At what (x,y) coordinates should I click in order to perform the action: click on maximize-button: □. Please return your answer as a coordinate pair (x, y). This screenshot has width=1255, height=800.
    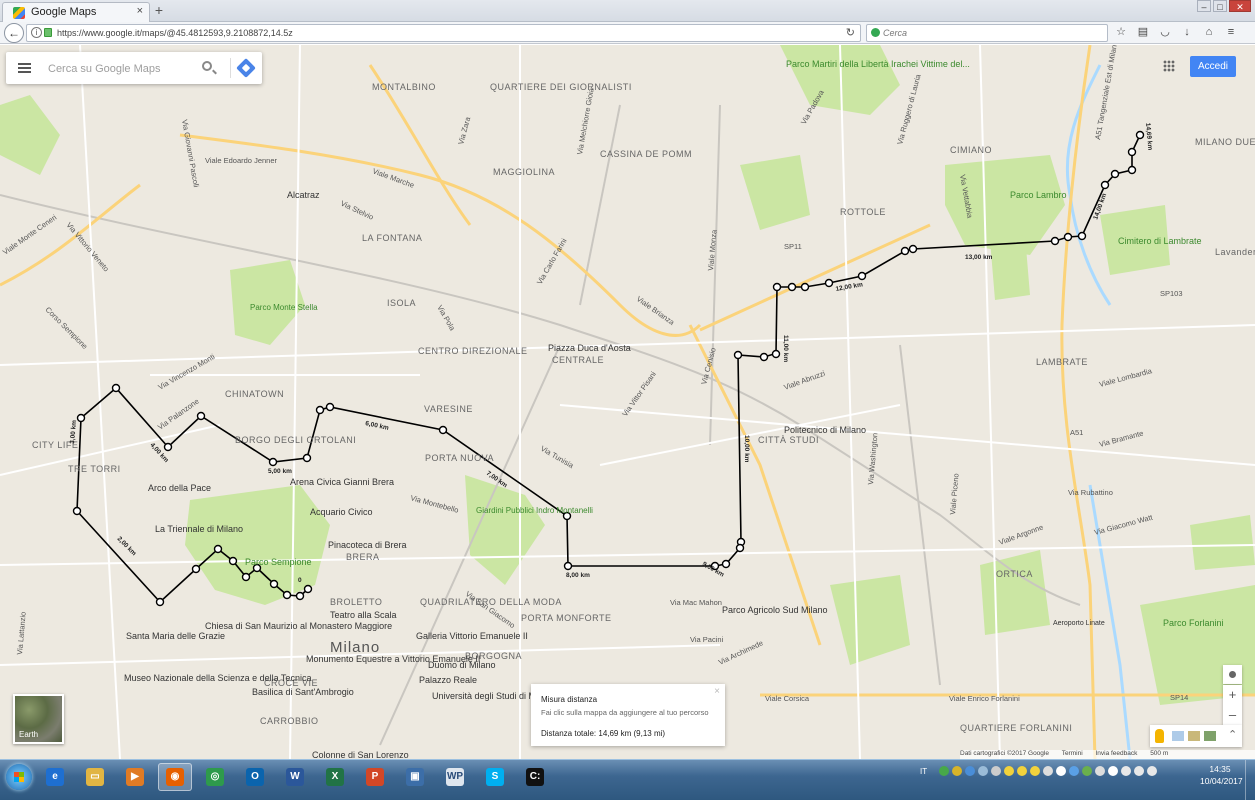
    Looking at the image, I should click on (1220, 6).